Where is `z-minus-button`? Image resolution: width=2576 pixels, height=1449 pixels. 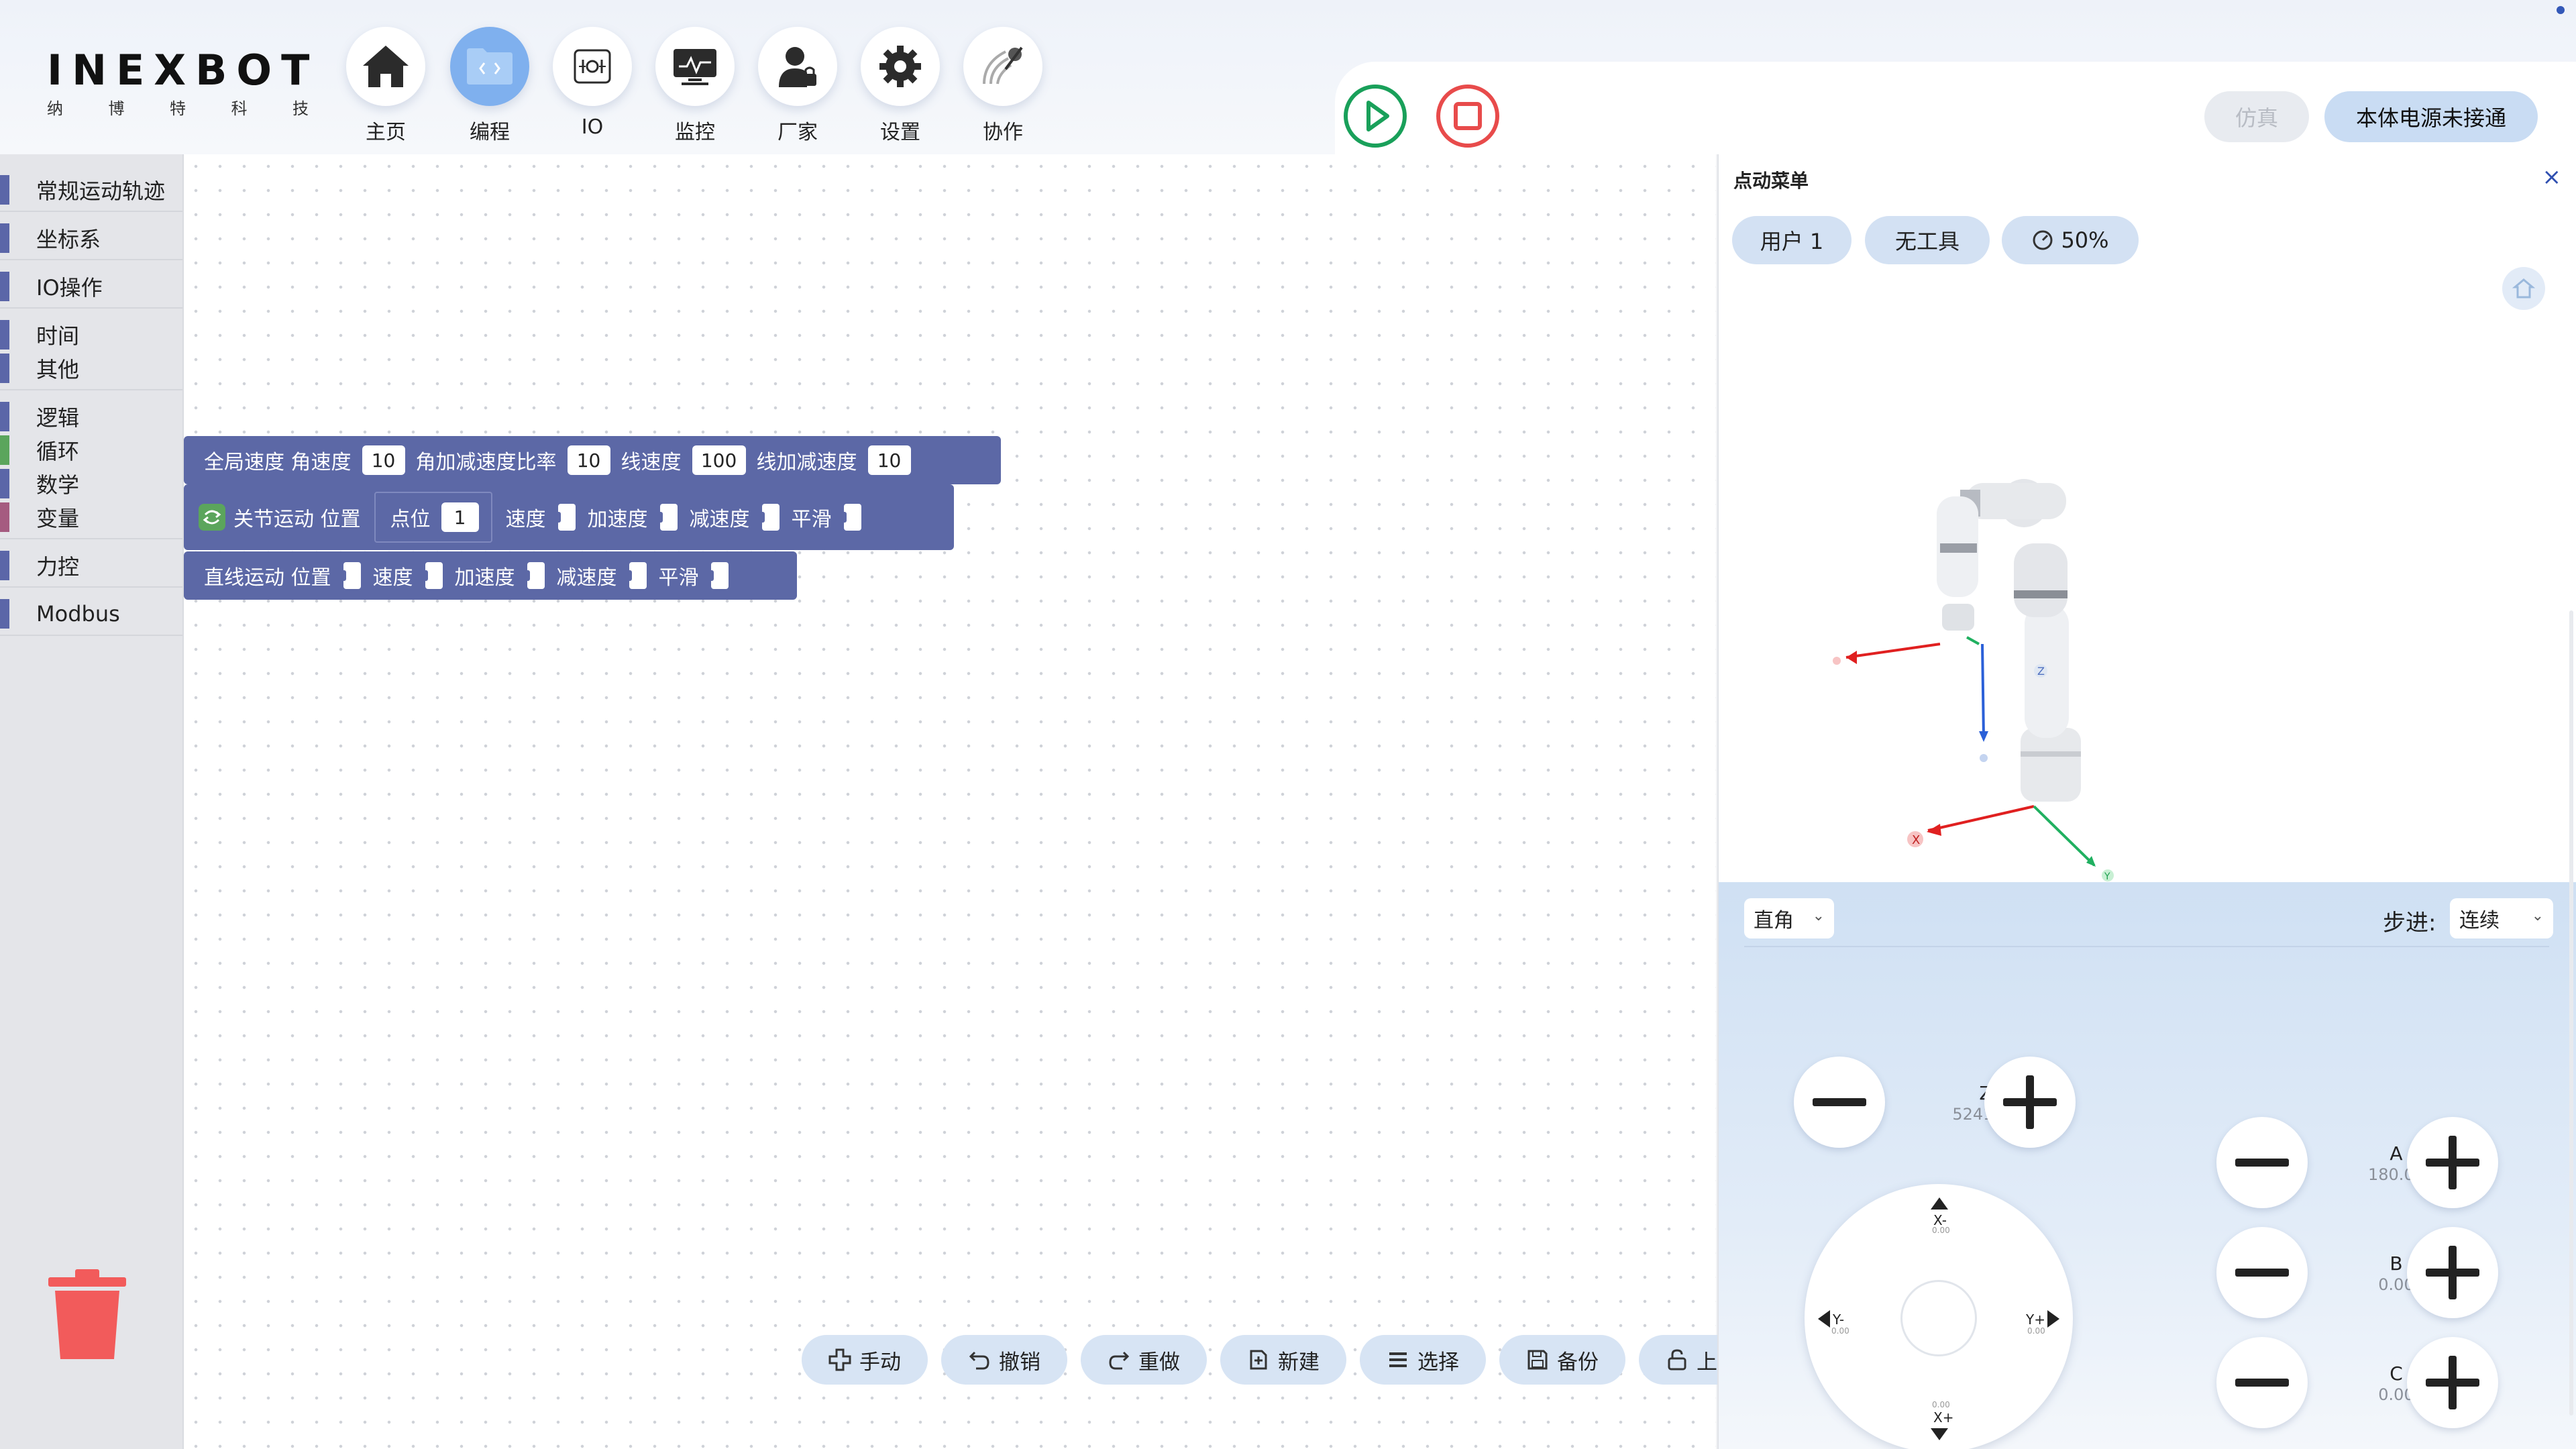
z-minus-button is located at coordinates (1839, 1102).